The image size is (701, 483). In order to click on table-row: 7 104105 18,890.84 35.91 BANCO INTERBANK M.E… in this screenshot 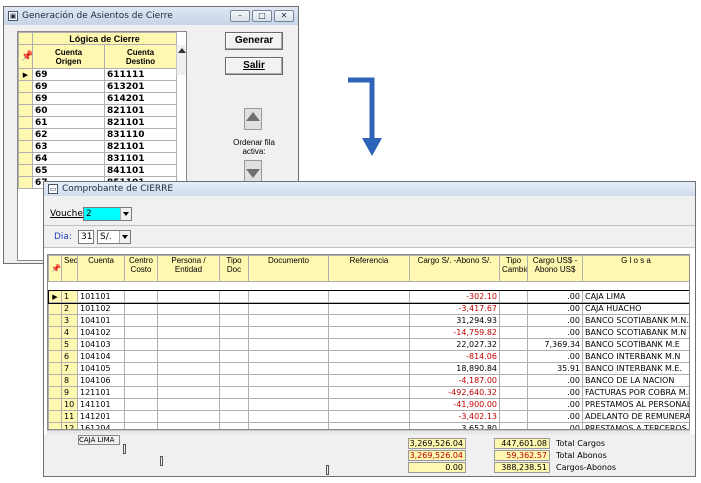, I will do `click(368, 368)`.